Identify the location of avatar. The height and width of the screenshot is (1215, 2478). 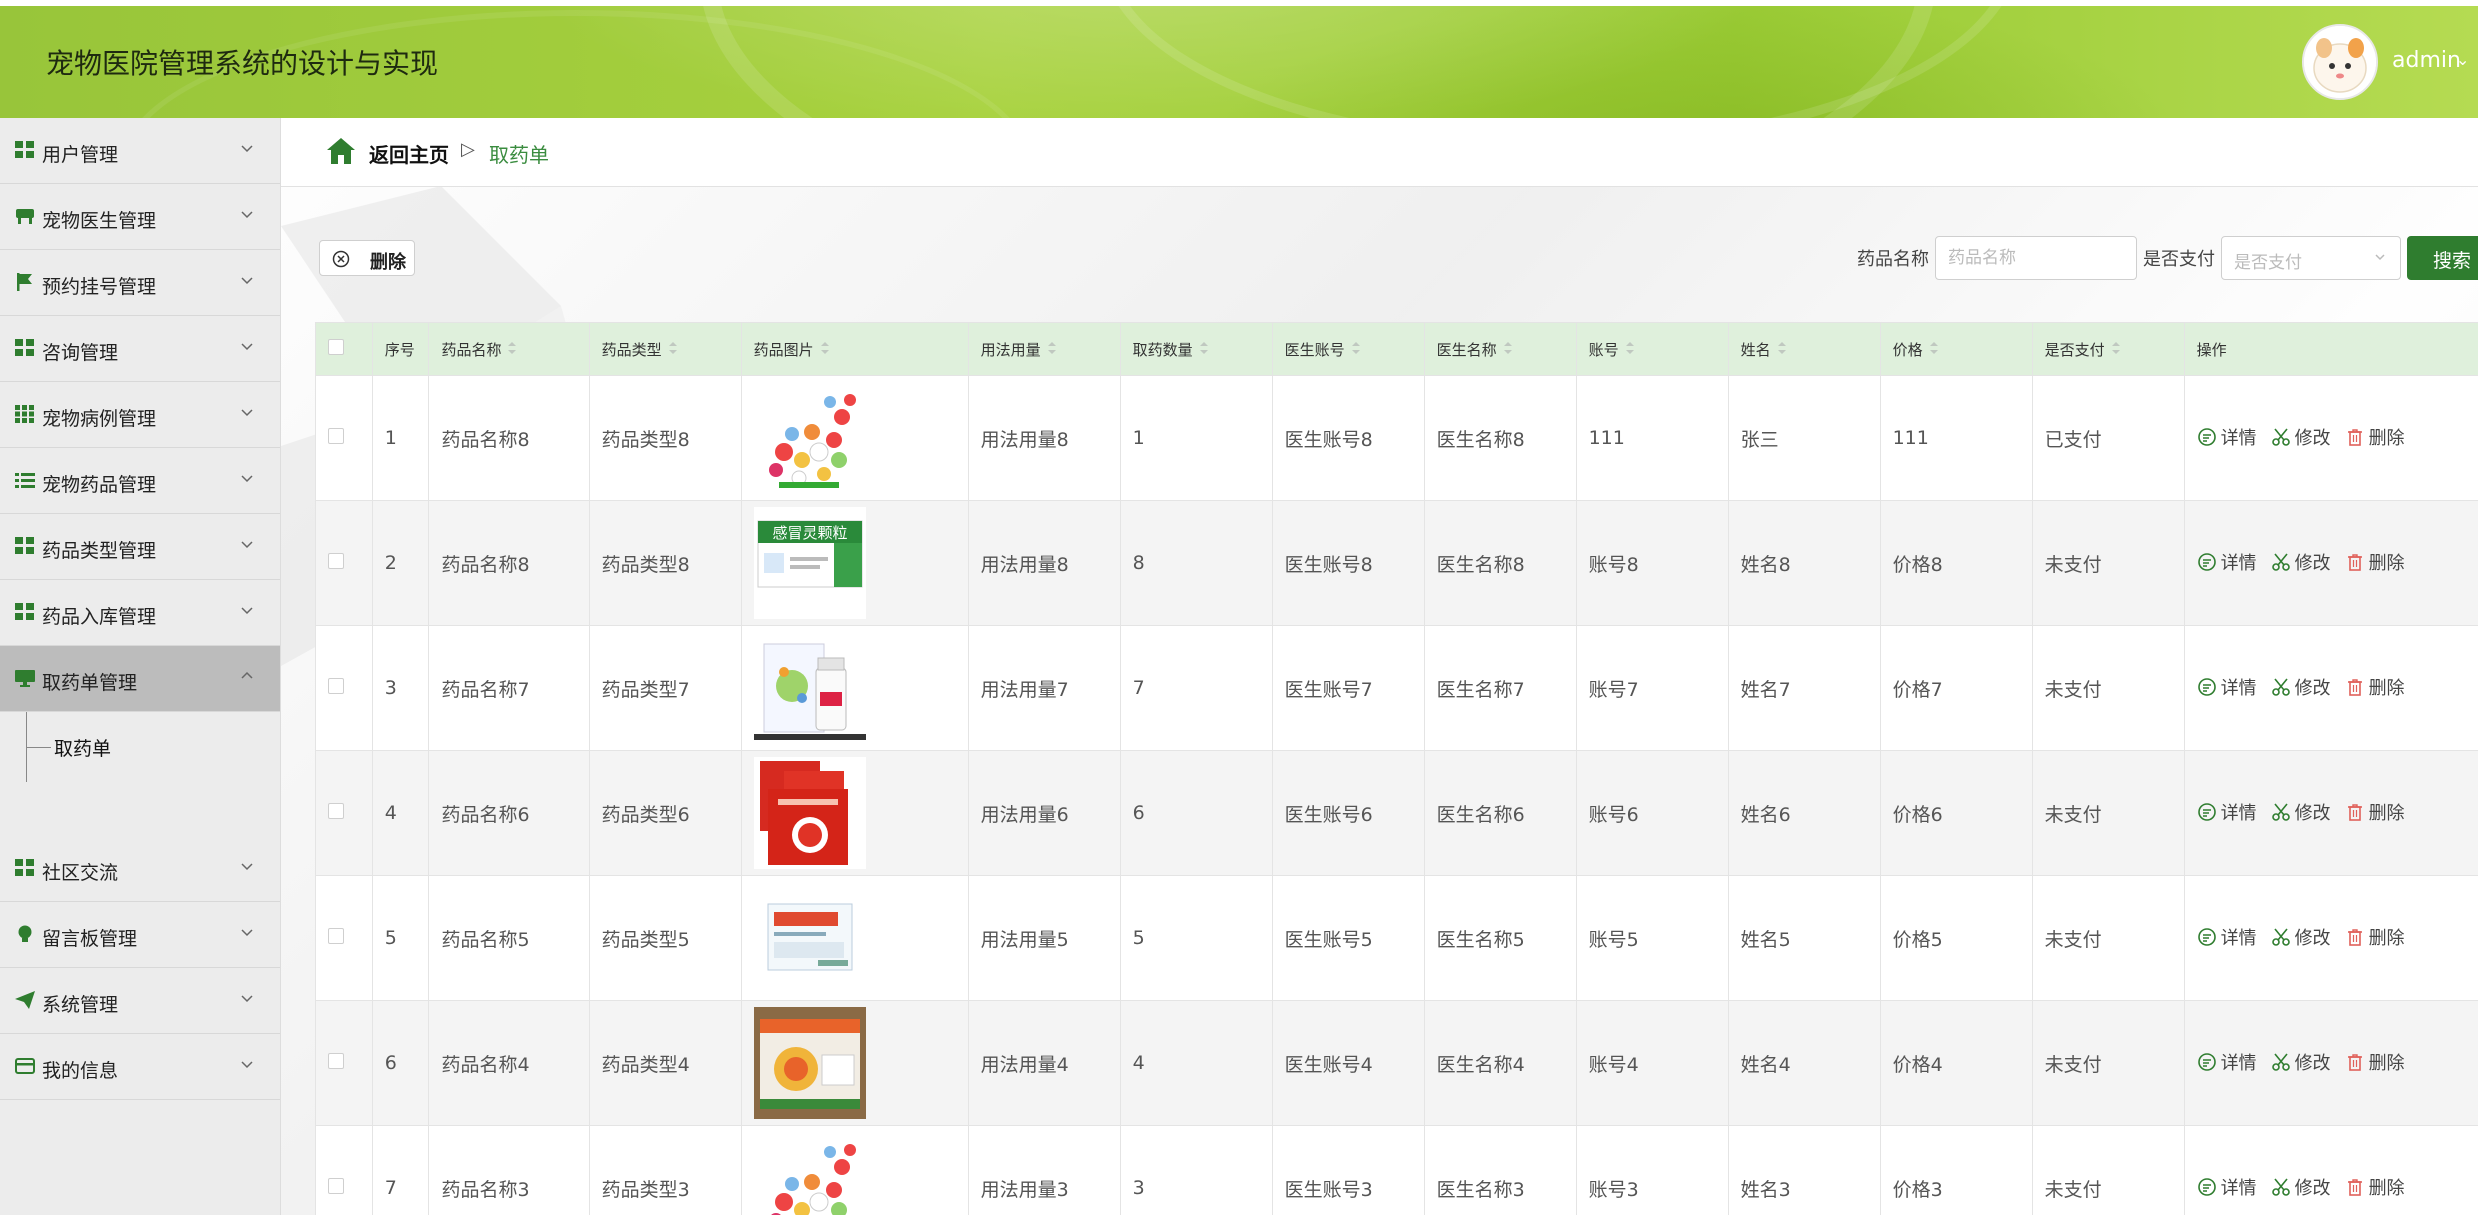
(2340, 62).